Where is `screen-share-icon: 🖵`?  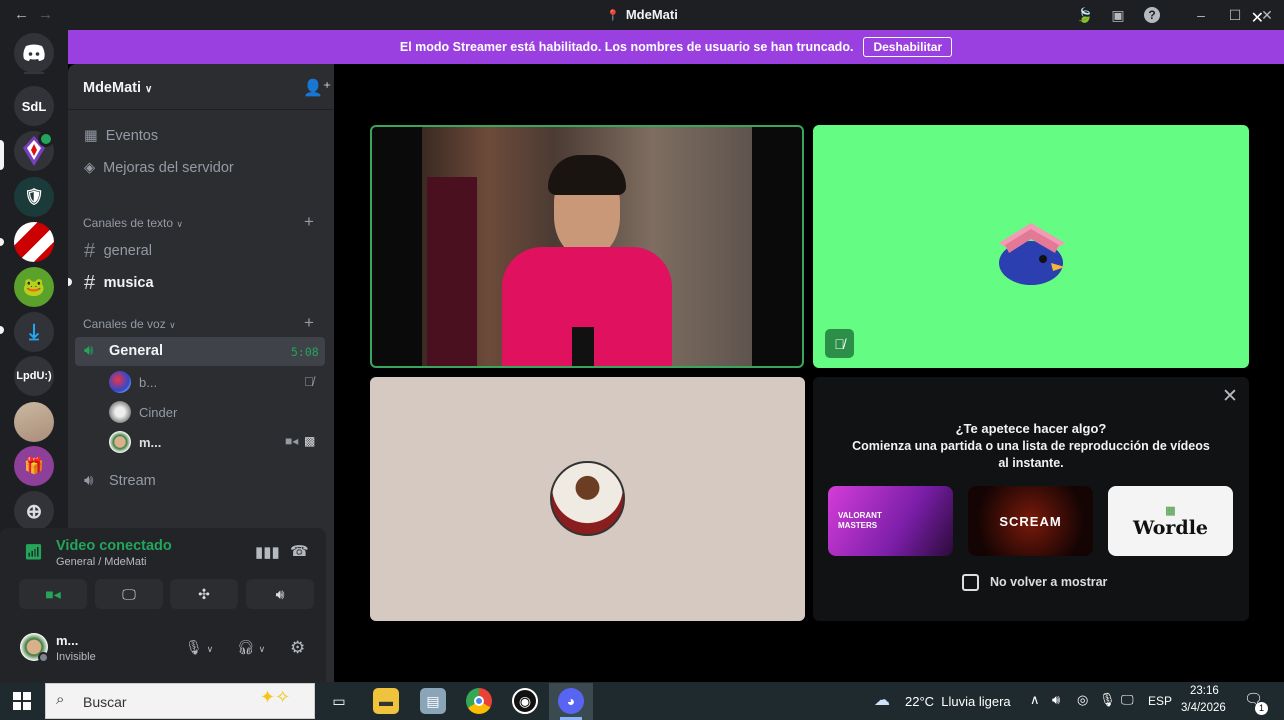
screen-share-icon: 🖵 is located at coordinates (129, 593).